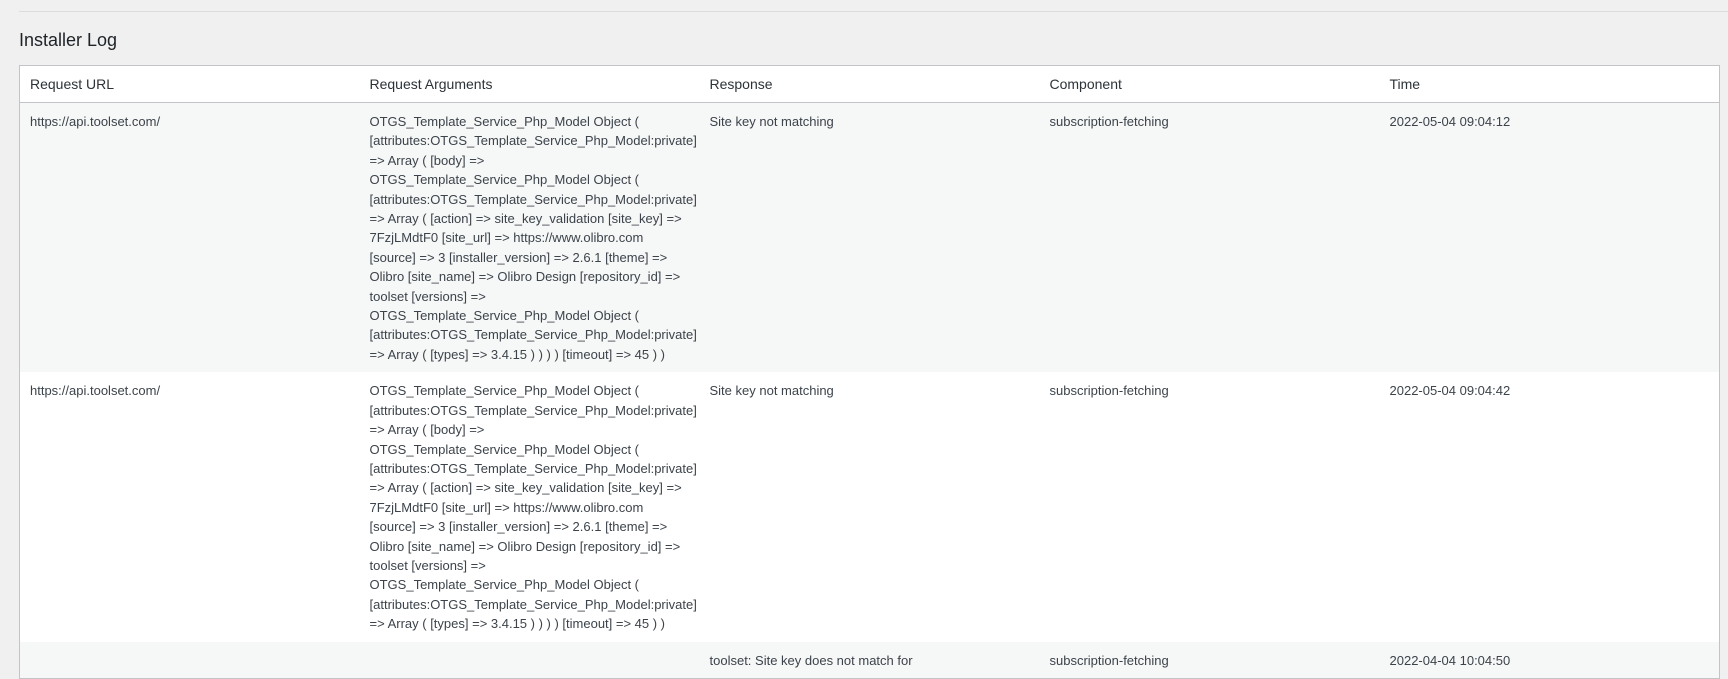  Describe the element at coordinates (189, 660) in the screenshot. I see `cell-request-url` at that location.